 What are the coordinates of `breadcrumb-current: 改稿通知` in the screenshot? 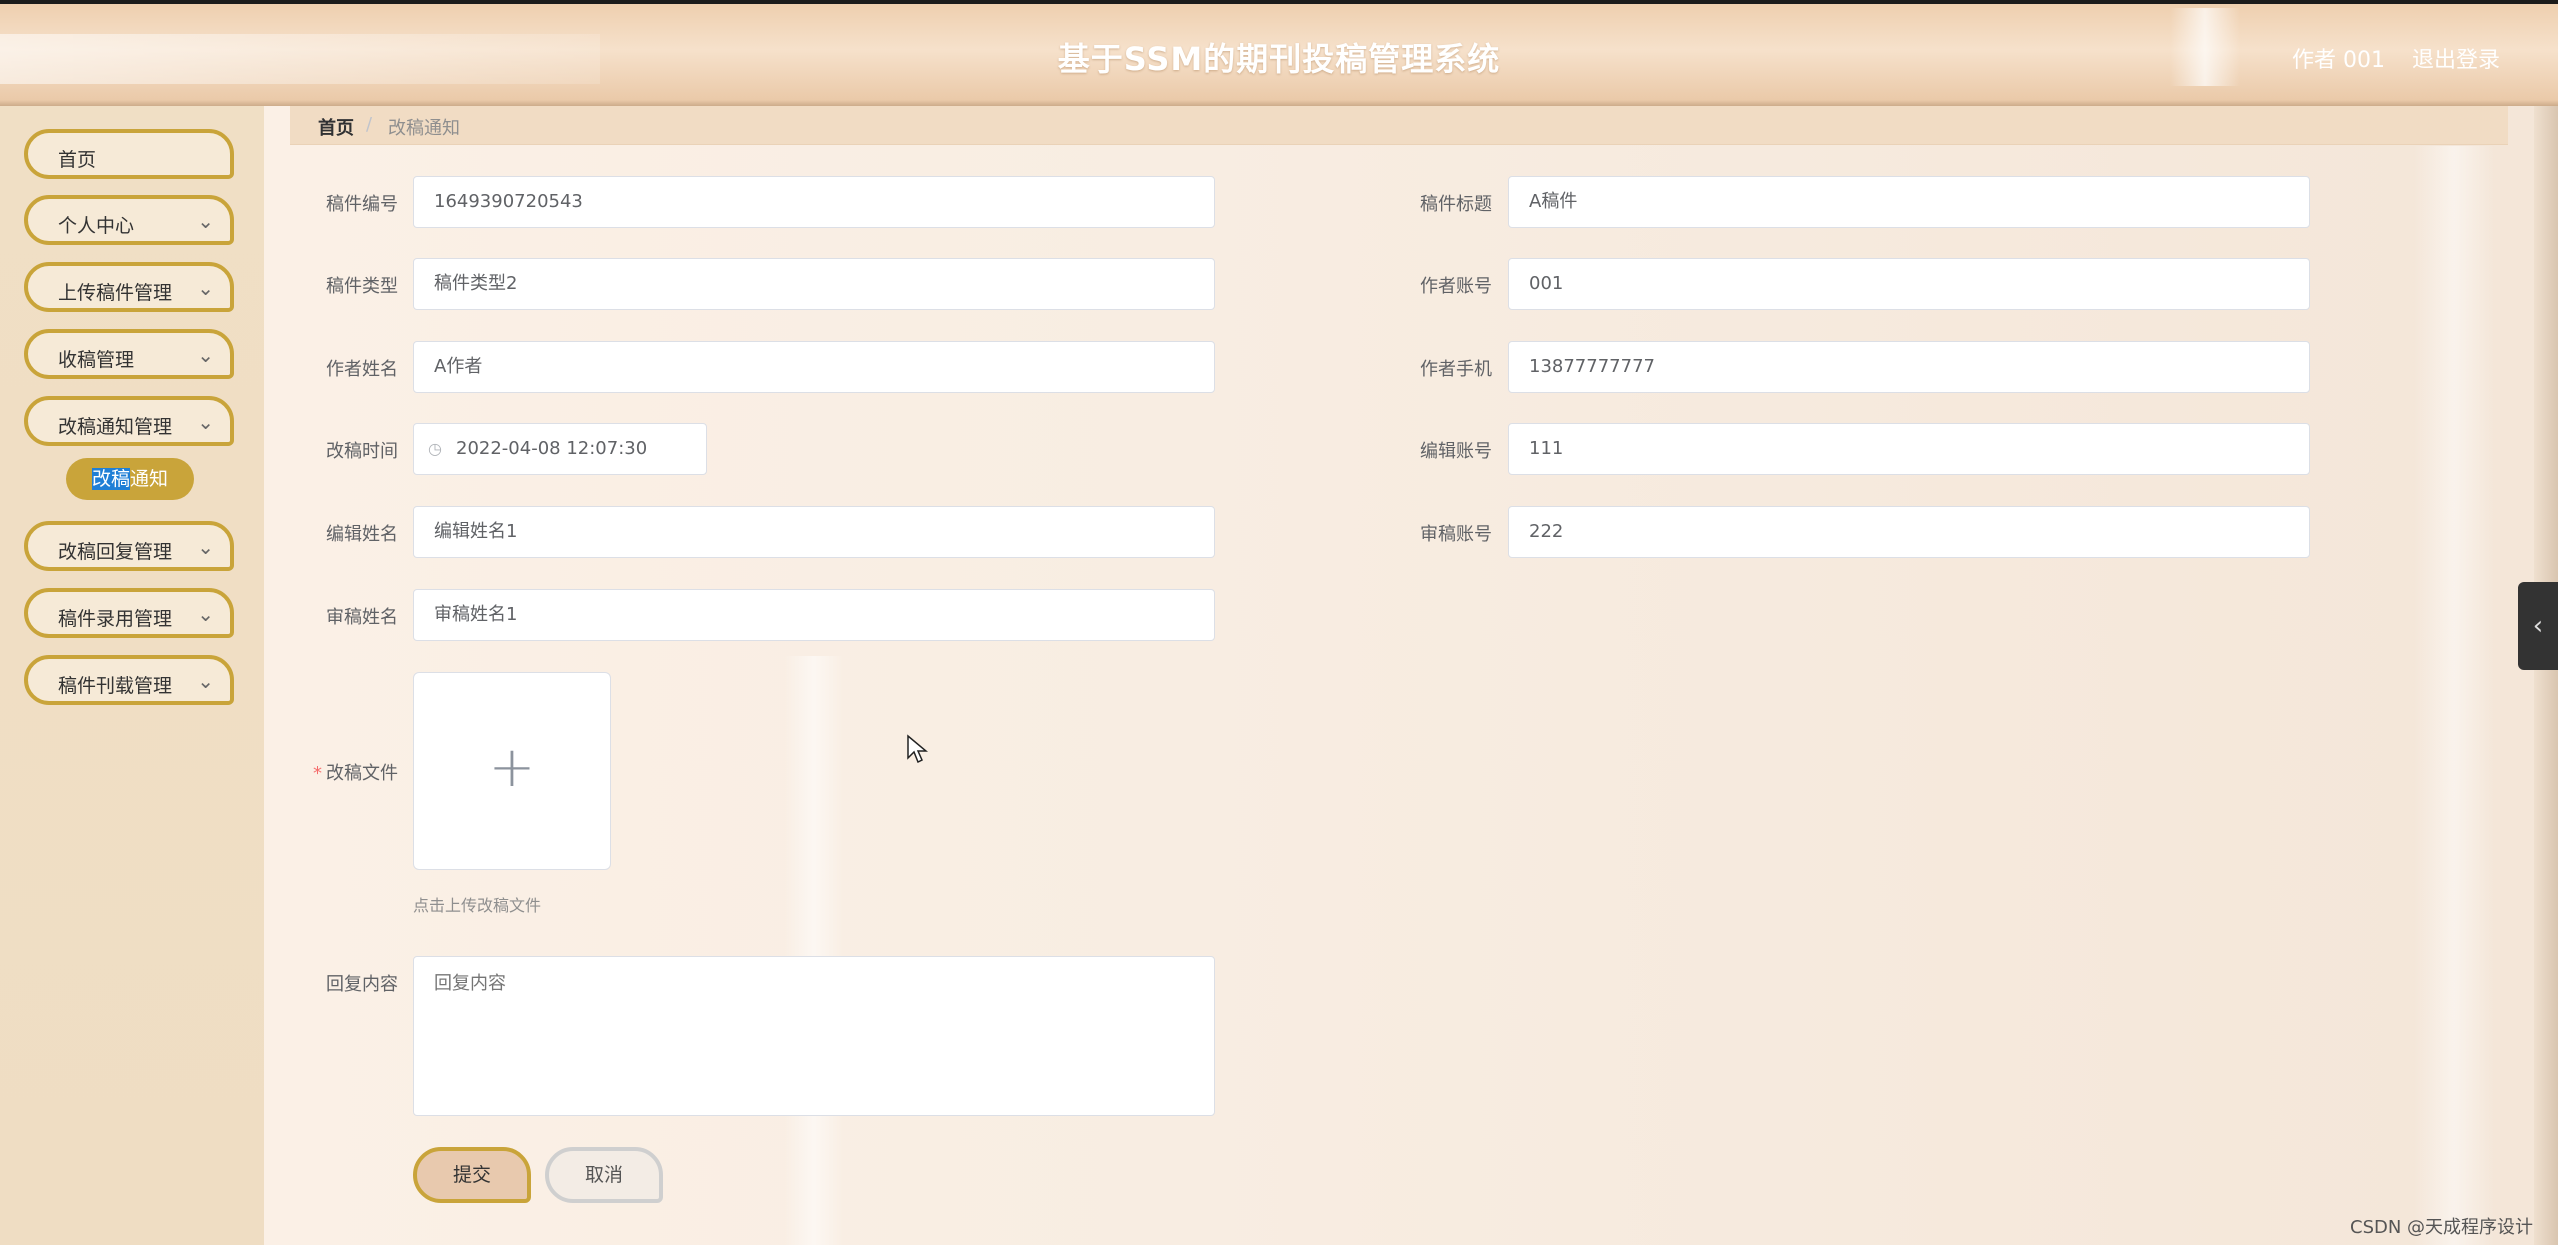 It's located at (424, 128).